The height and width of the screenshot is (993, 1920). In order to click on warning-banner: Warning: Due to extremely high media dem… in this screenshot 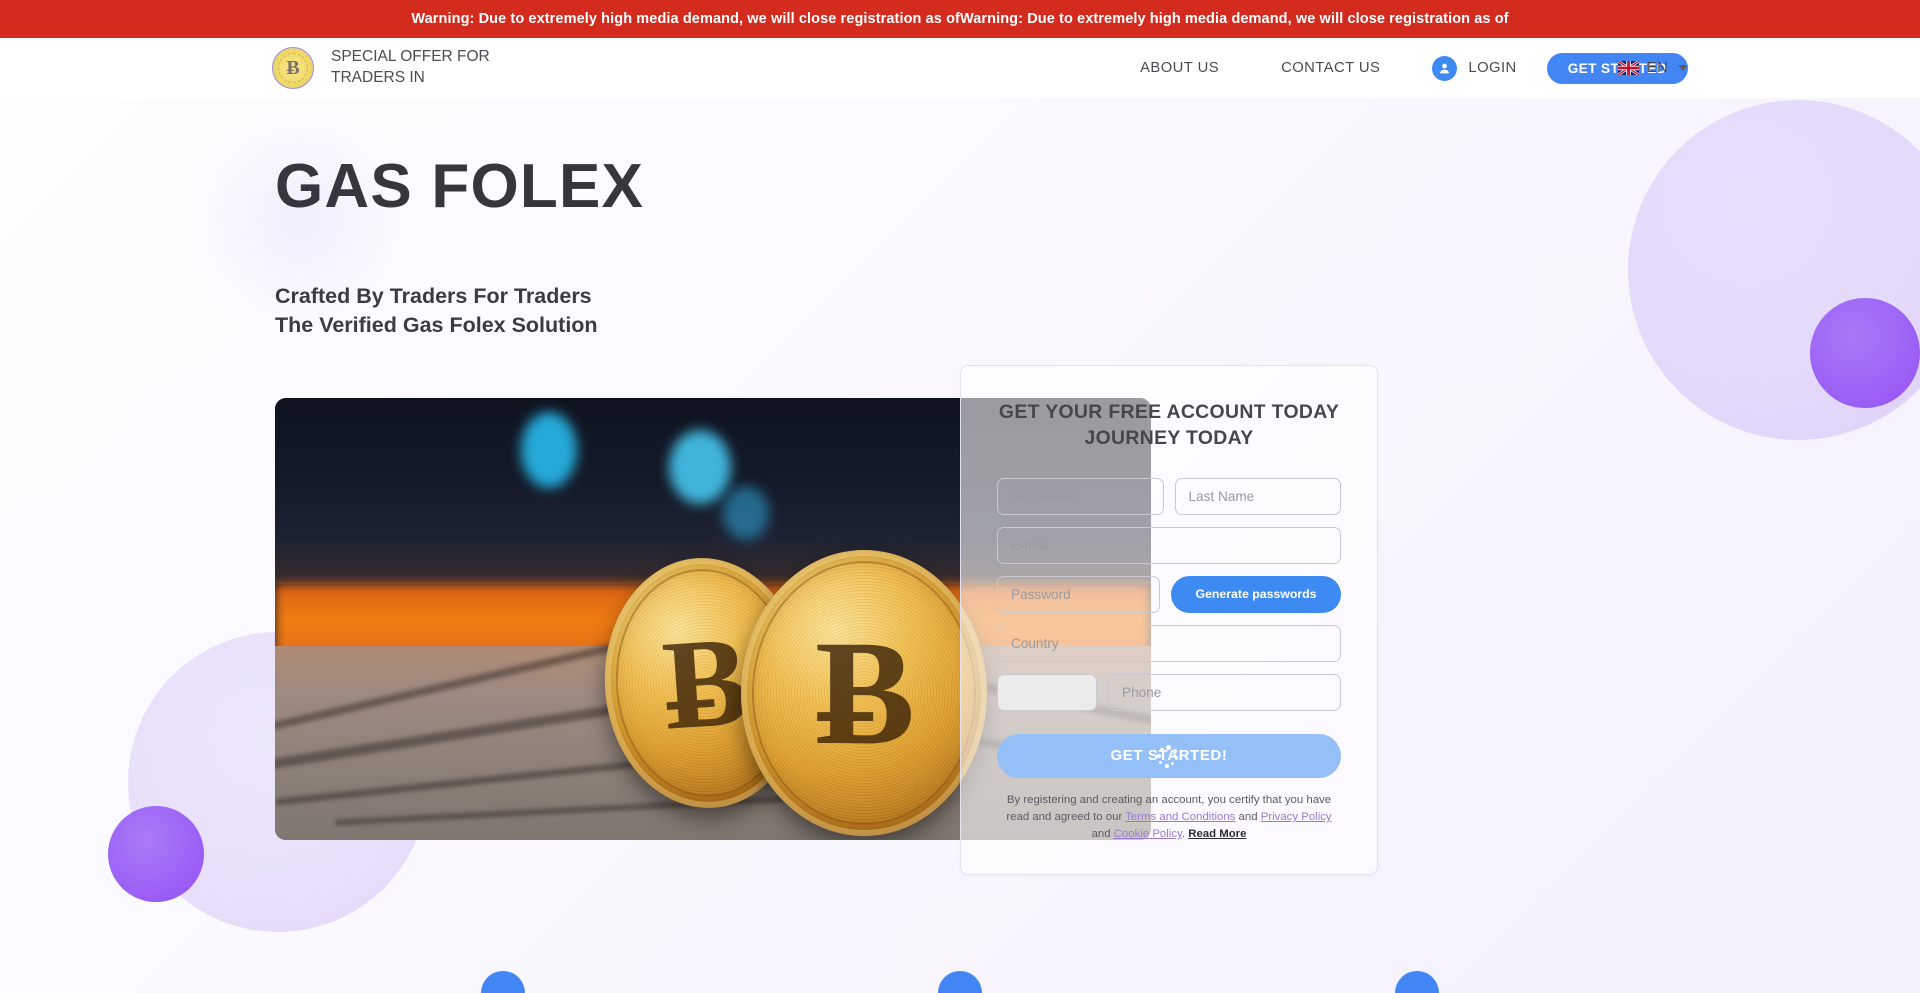, I will do `click(960, 19)`.